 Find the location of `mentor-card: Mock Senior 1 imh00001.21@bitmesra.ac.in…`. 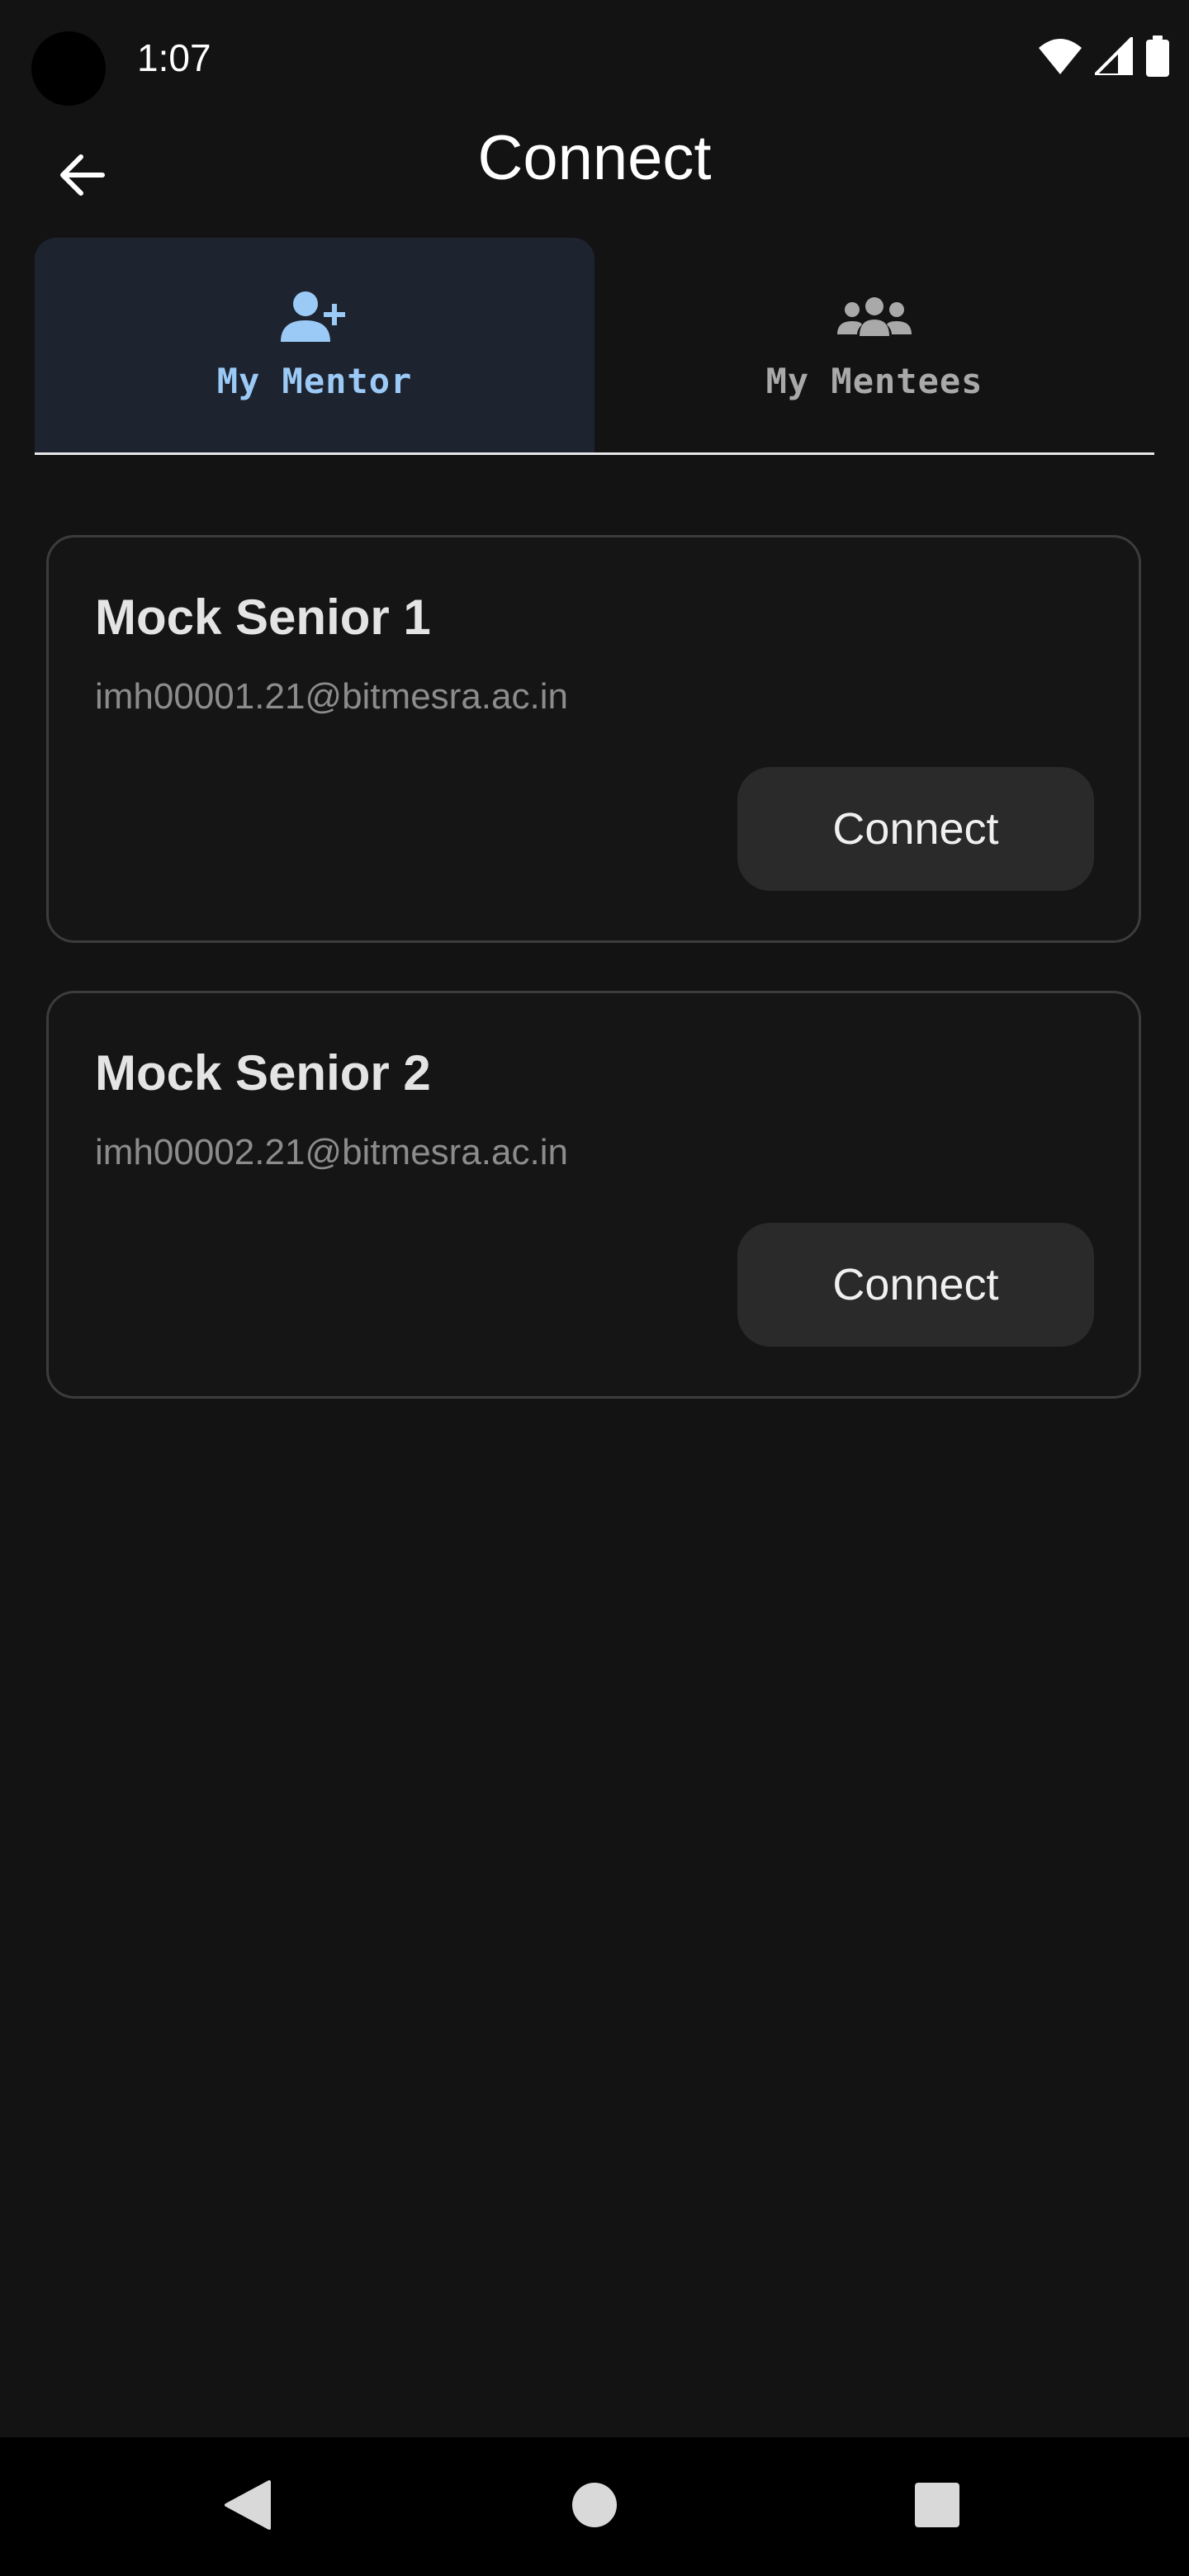

mentor-card: Mock Senior 1 imh00001.21@bitmesra.ac.in… is located at coordinates (593, 739).